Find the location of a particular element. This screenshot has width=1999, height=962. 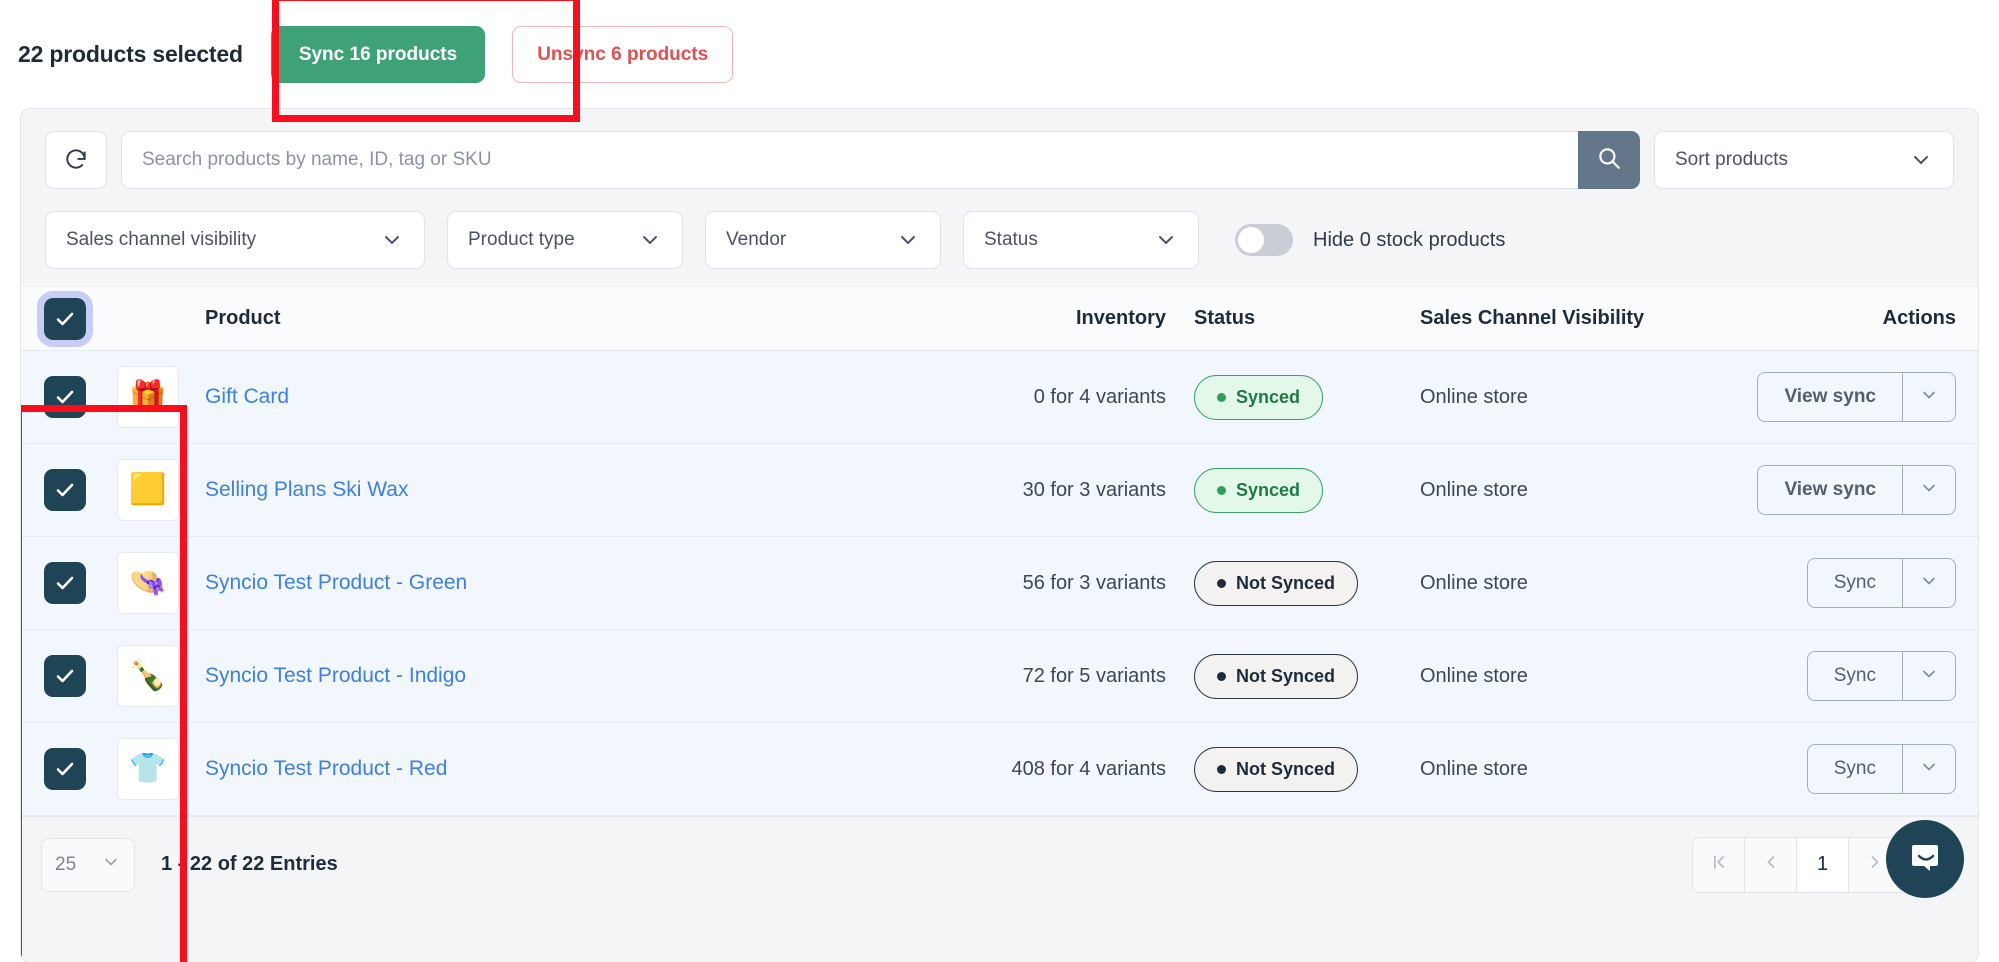

chevron-right-icon is located at coordinates (1875, 865).